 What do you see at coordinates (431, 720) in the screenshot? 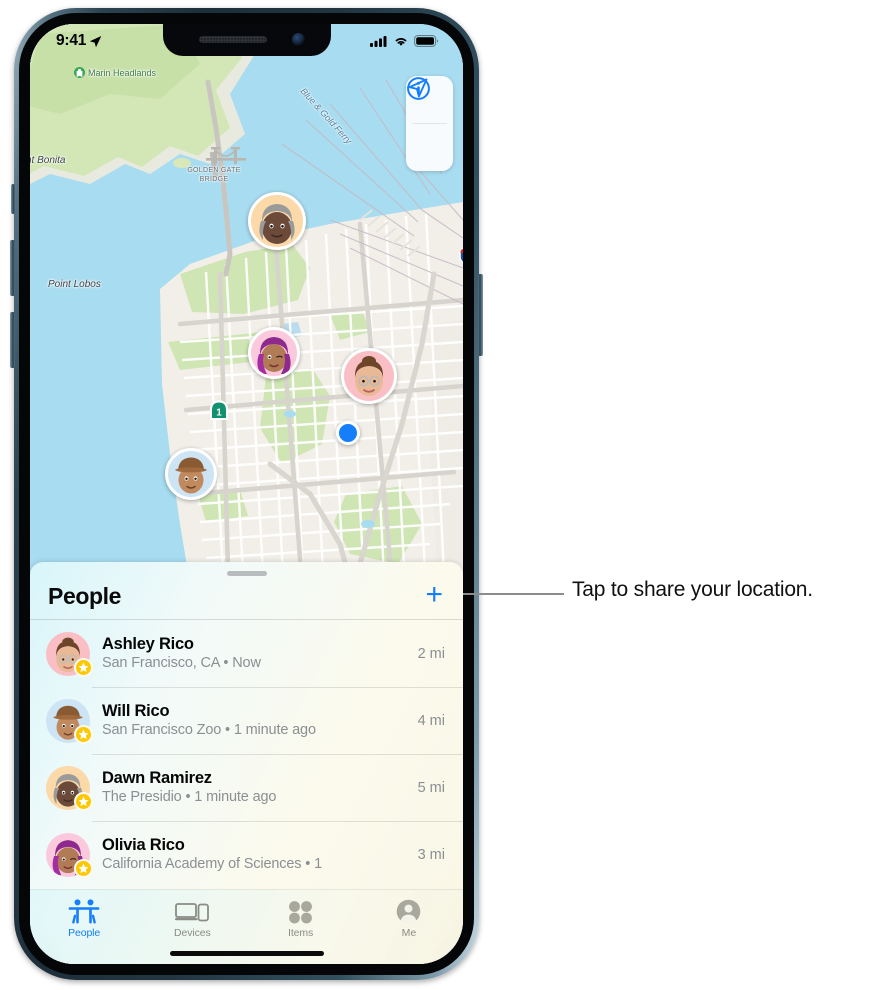
I see `person-distance: 4 mi` at bounding box center [431, 720].